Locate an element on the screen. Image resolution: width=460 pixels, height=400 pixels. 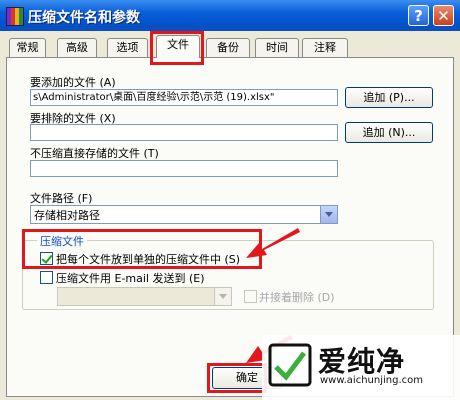
highlight-ok-button is located at coordinates (237, 378).